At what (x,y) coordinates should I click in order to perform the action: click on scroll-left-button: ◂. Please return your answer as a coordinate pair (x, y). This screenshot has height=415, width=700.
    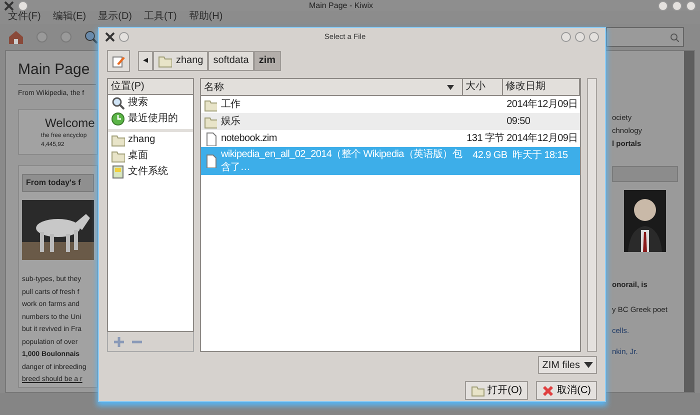
    Looking at the image, I should click on (145, 61).